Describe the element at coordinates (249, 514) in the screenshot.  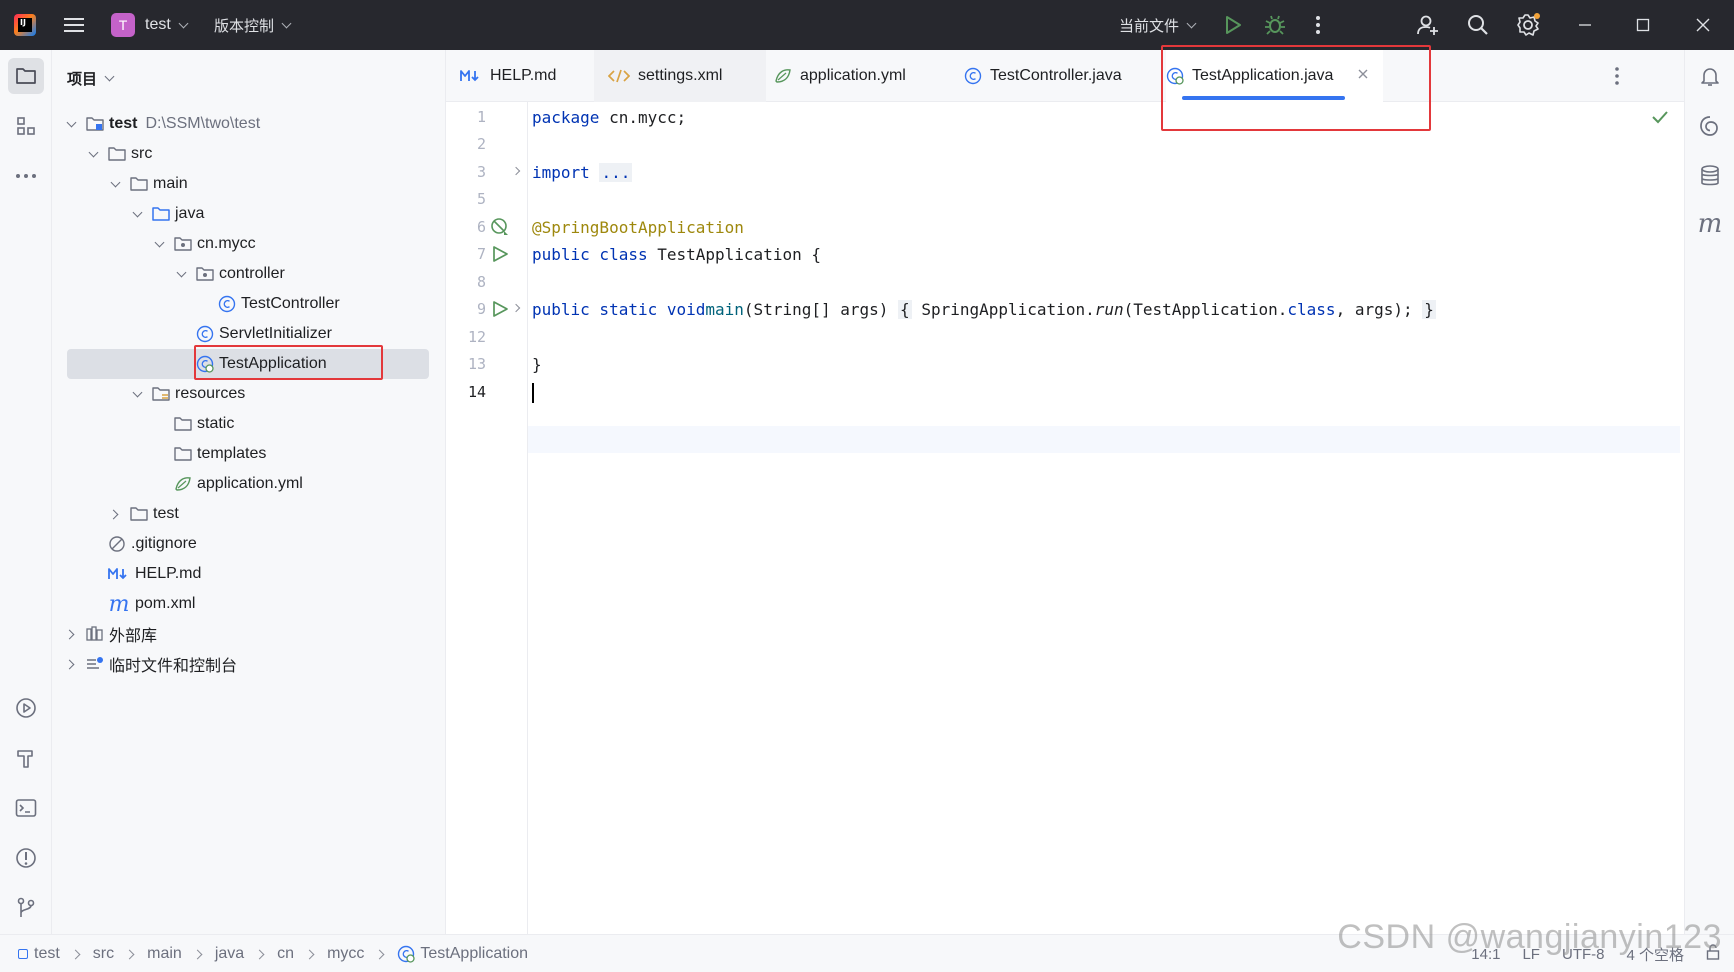
I see `tree-item-test-folder: test` at that location.